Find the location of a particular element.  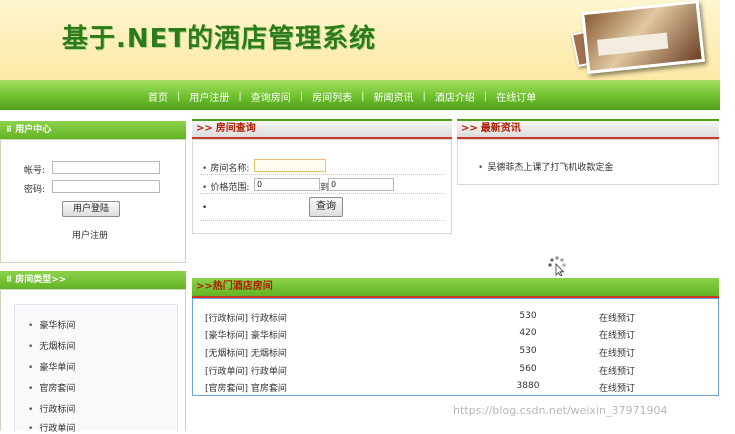

news-title: 最新资讯 is located at coordinates (500, 128).